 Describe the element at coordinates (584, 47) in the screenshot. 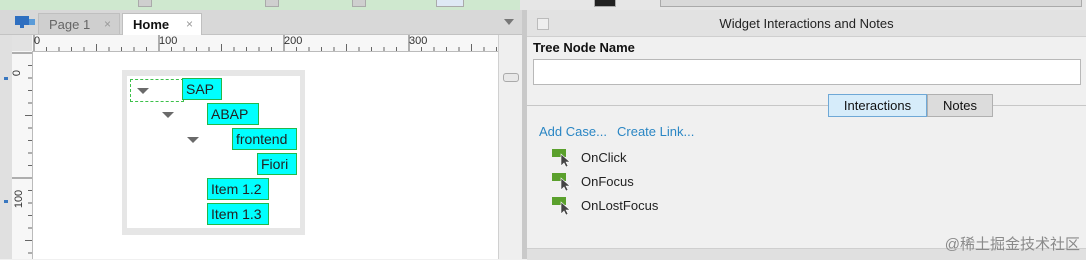

I see `tree-node-name-label: Tree Node Name` at that location.